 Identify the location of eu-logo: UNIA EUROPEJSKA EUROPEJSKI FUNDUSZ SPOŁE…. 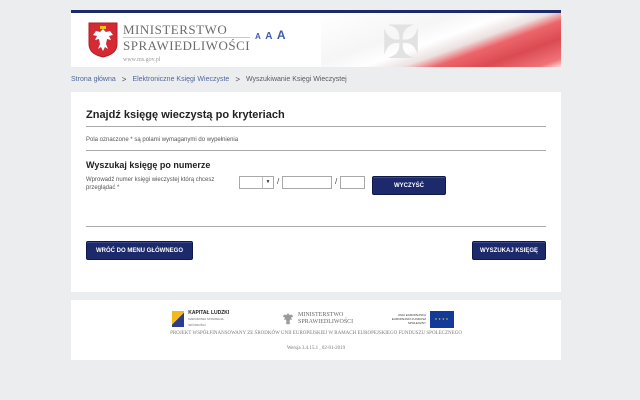
(420, 319).